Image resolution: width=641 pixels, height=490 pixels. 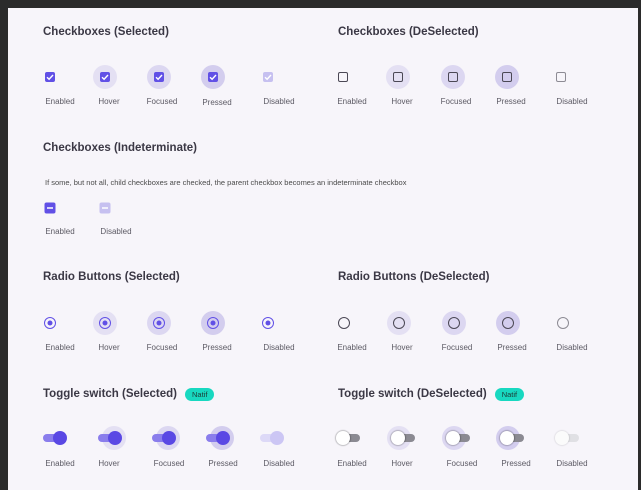 What do you see at coordinates (110, 394) in the screenshot?
I see `toggle-selected-title-text: Toggle switch (Selected)` at bounding box center [110, 394].